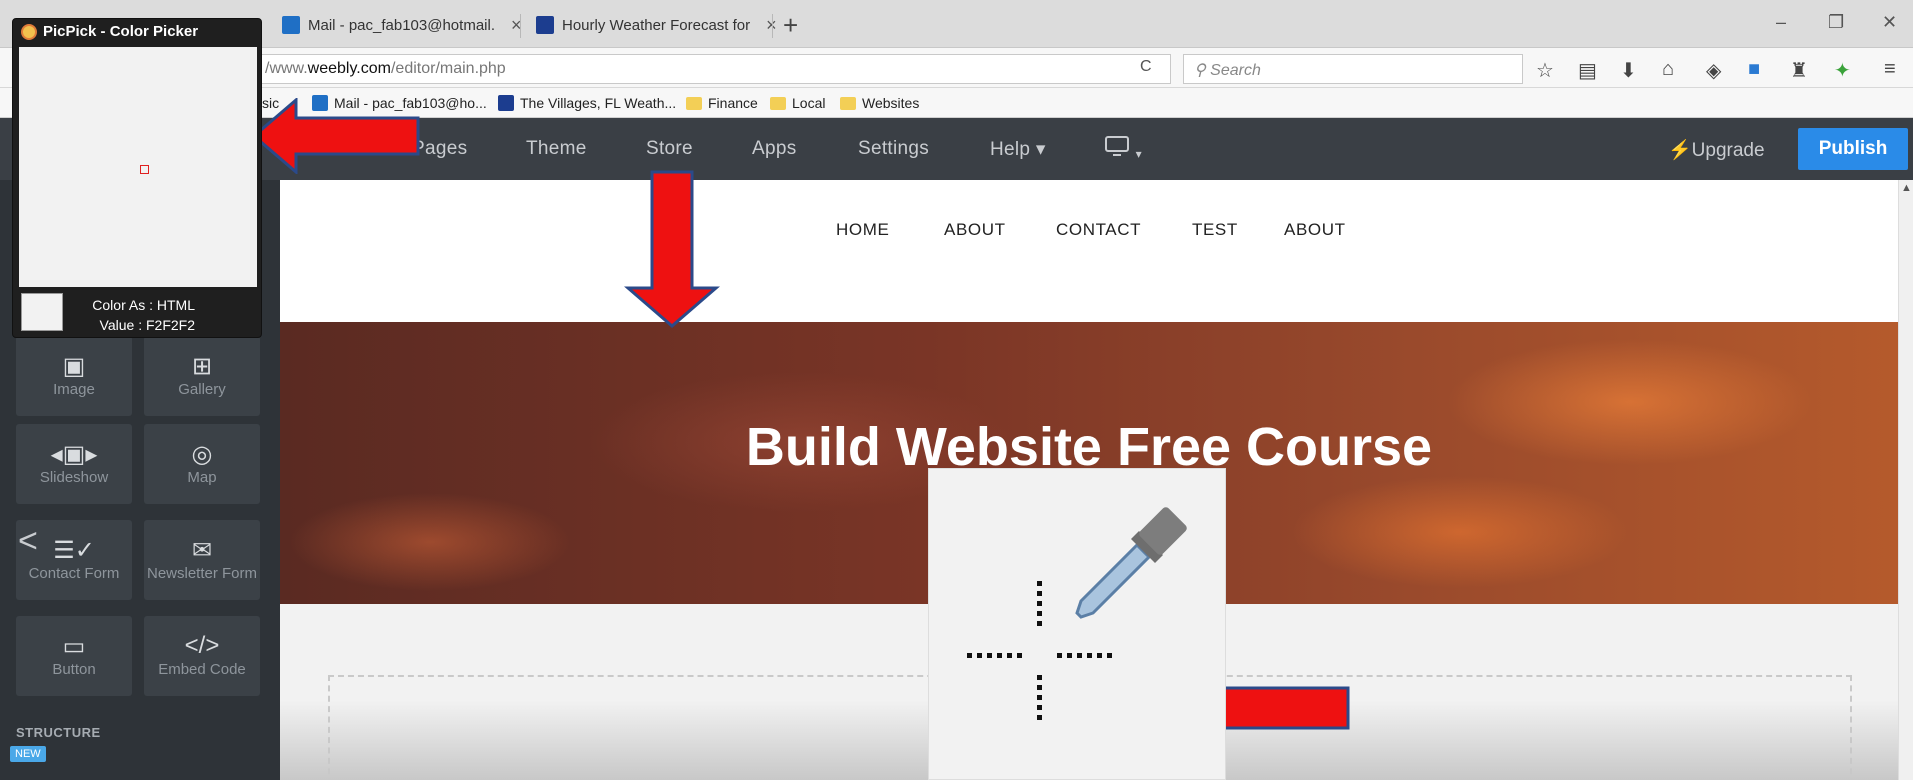 The width and height of the screenshot is (1913, 780). I want to click on menu-apps: Apps, so click(774, 149).